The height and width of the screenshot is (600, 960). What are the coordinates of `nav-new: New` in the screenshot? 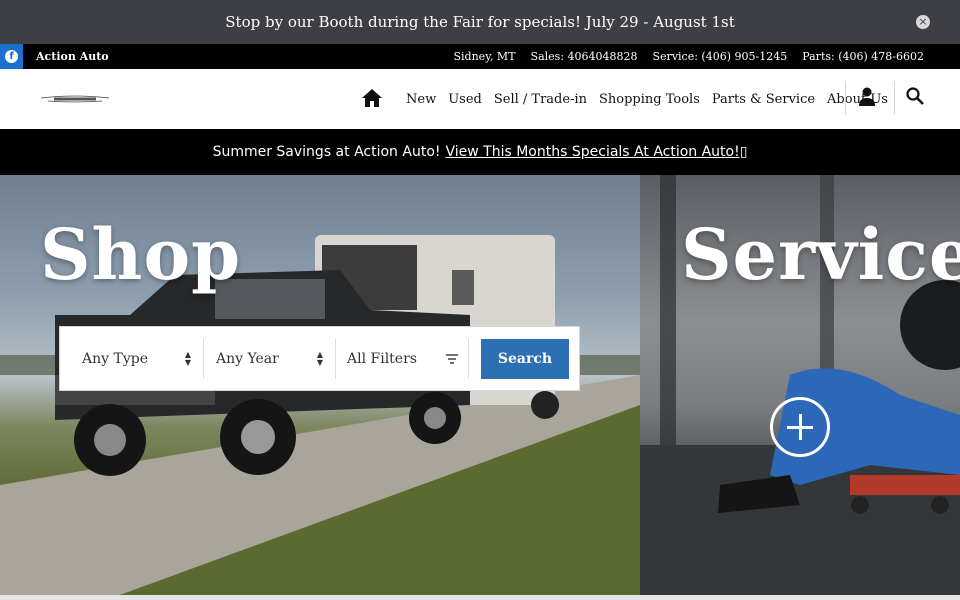 It's located at (421, 99).